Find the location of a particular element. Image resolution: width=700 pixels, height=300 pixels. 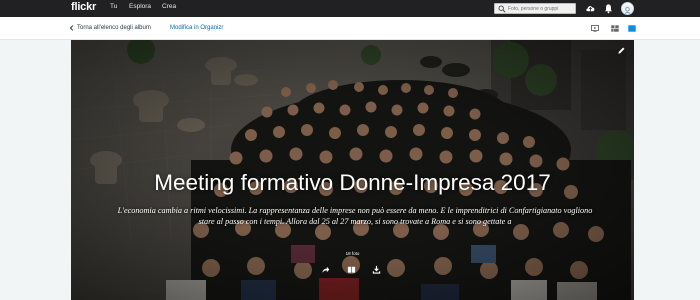

share-icon is located at coordinates (325, 269).